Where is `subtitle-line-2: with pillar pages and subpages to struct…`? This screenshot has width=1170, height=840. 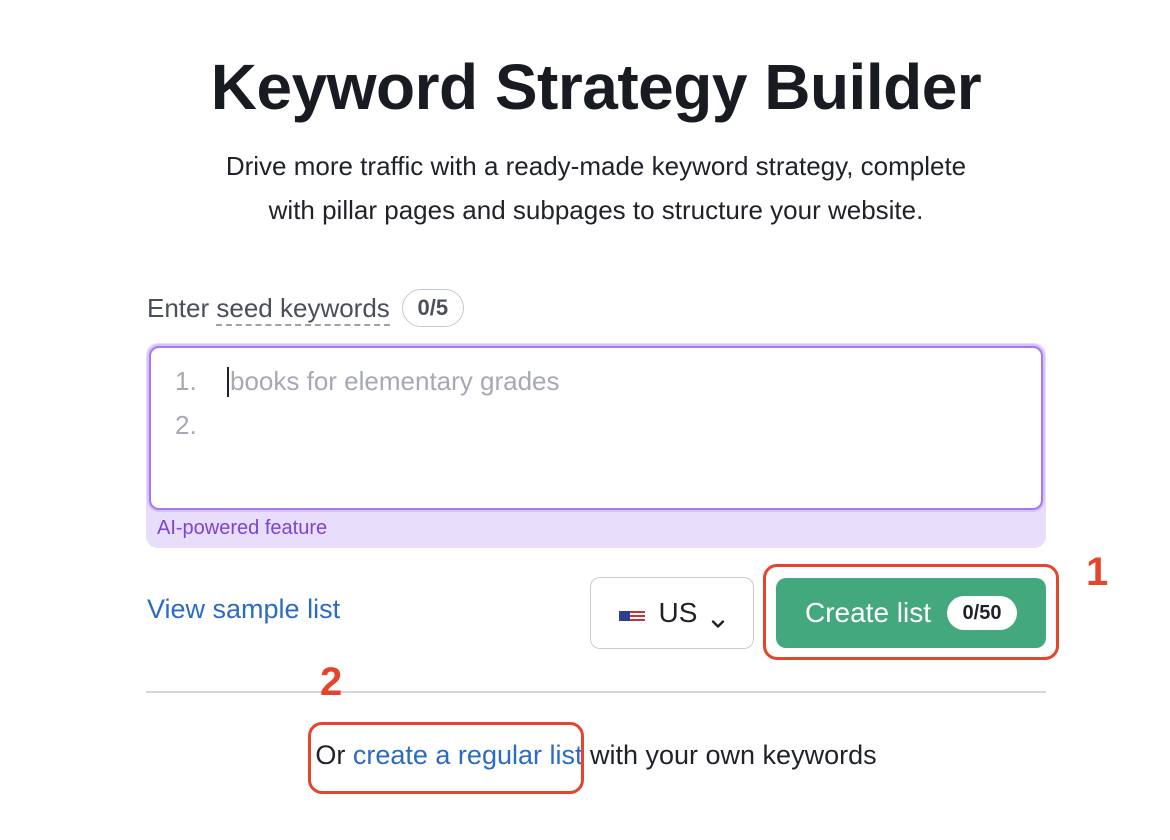
subtitle-line-2: with pillar pages and subpages to struct… is located at coordinates (596, 210).